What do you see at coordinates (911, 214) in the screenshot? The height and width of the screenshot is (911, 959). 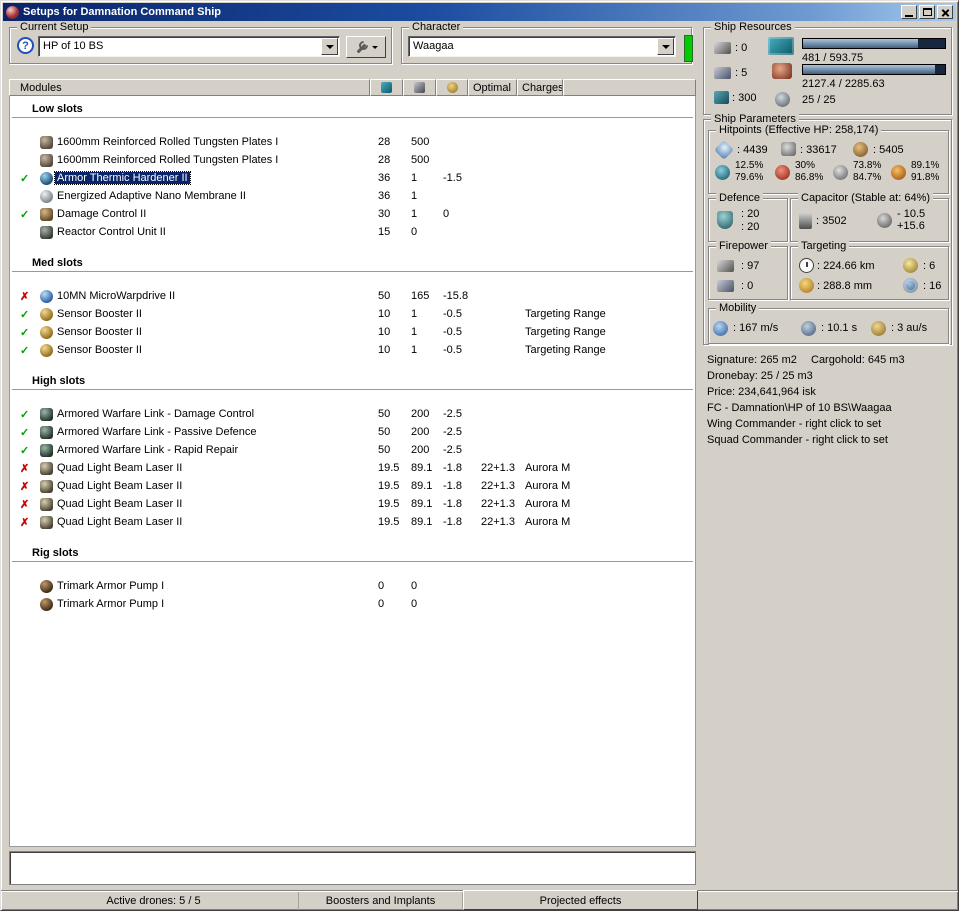 I see `capacitor-usage-value: - 10.5` at bounding box center [911, 214].